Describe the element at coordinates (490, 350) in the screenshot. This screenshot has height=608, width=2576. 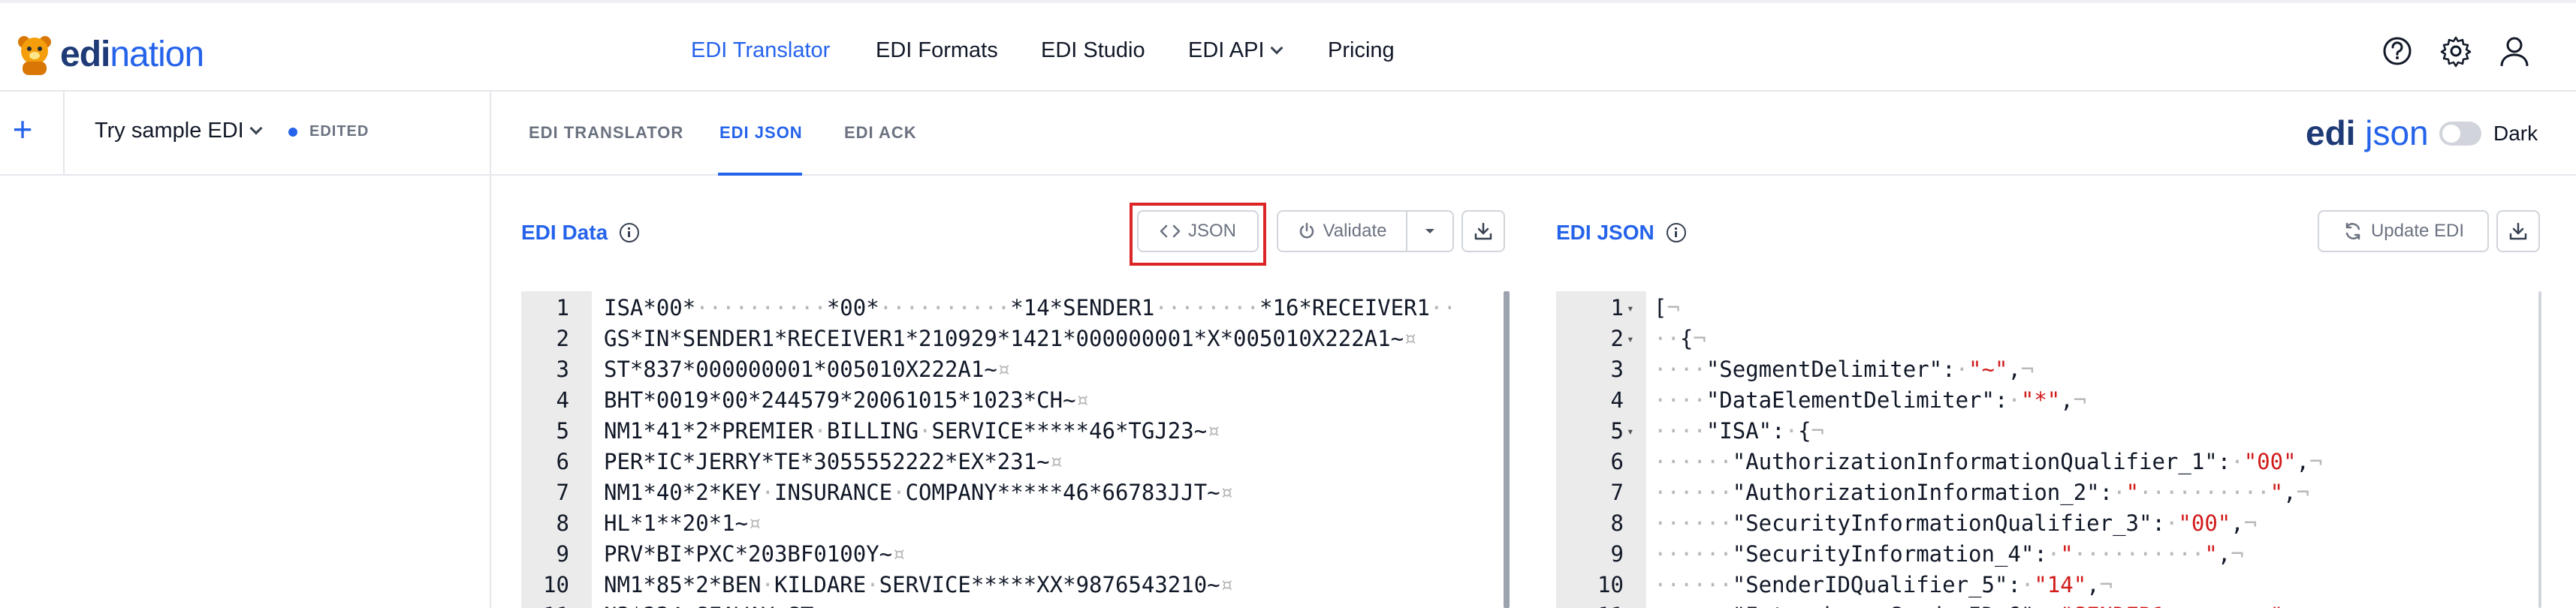
I see `sidebar-divider` at that location.